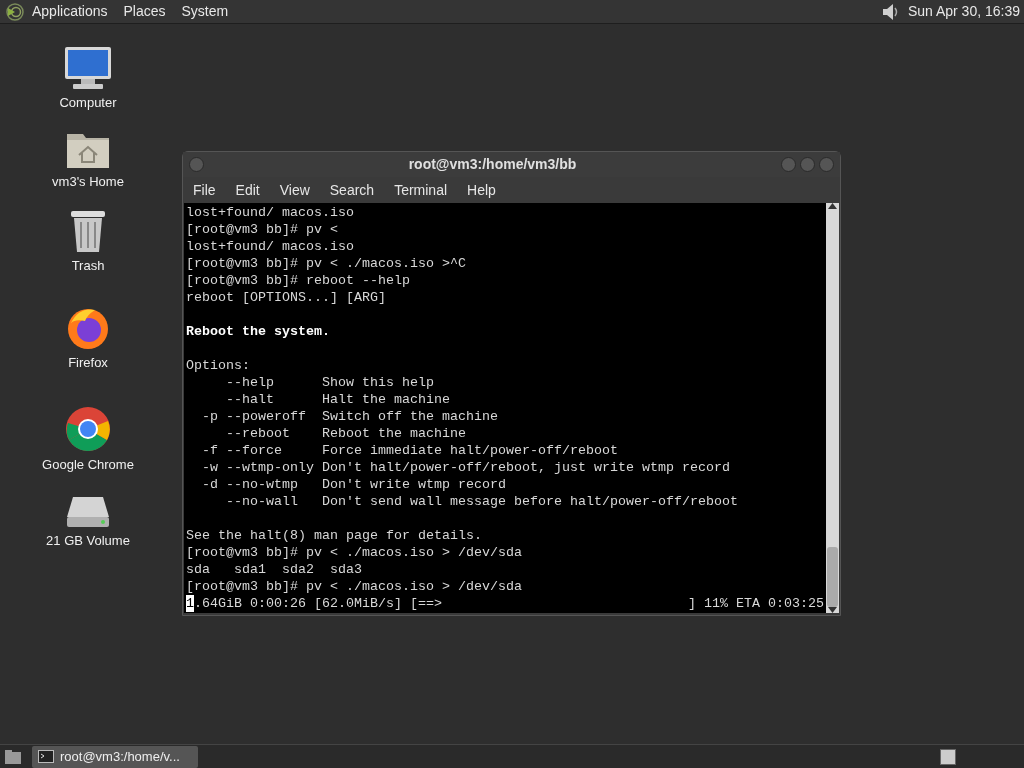  I want to click on trash-icon, so click(88, 231).